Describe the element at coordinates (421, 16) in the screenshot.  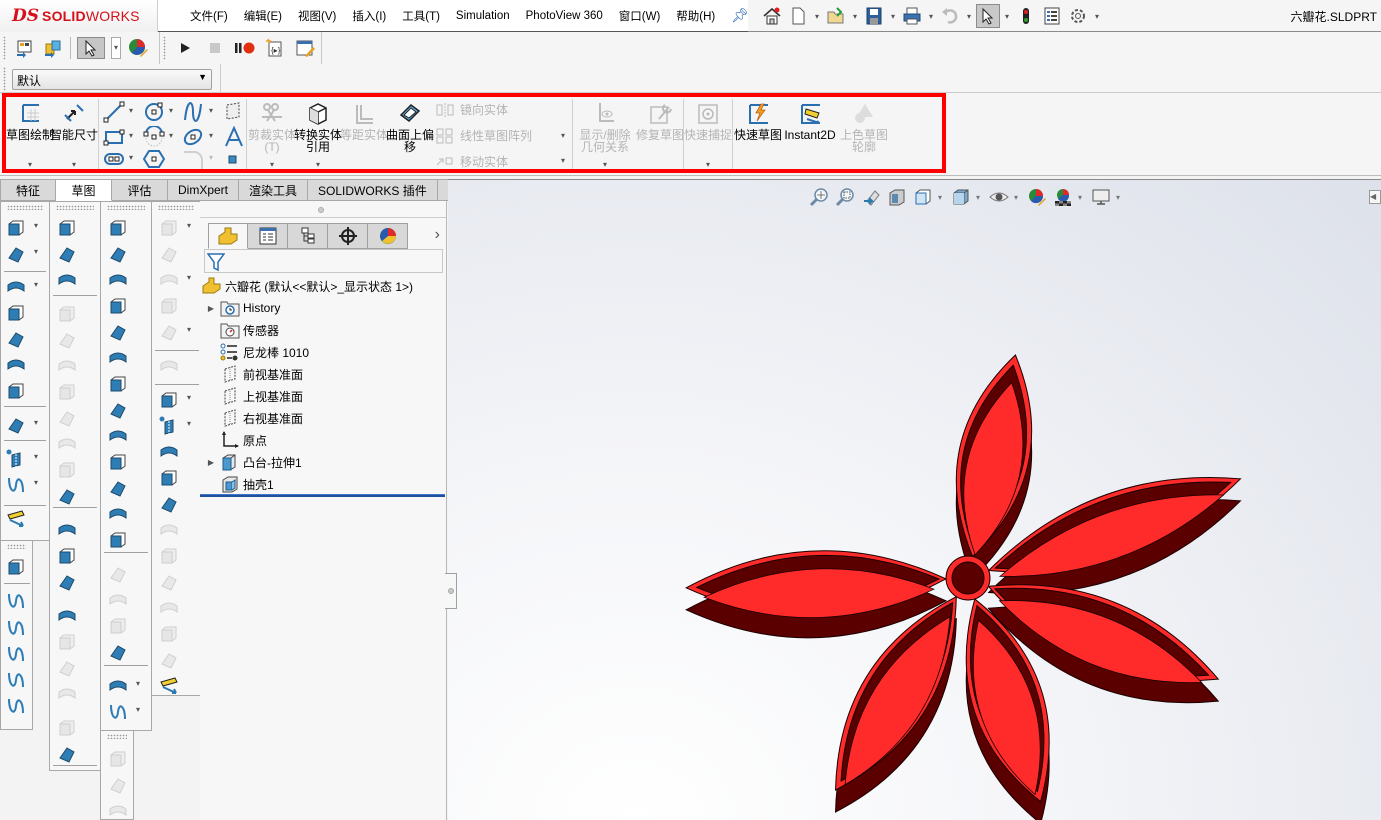
I see `menu-tools: 工具(T)` at that location.